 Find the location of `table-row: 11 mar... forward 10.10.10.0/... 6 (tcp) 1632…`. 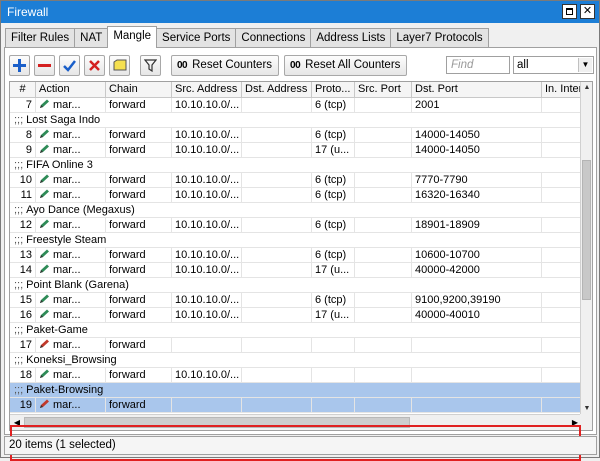

table-row: 11 mar... forward 10.10.10.0/... 6 (tcp) 1632… is located at coordinates (296, 195).